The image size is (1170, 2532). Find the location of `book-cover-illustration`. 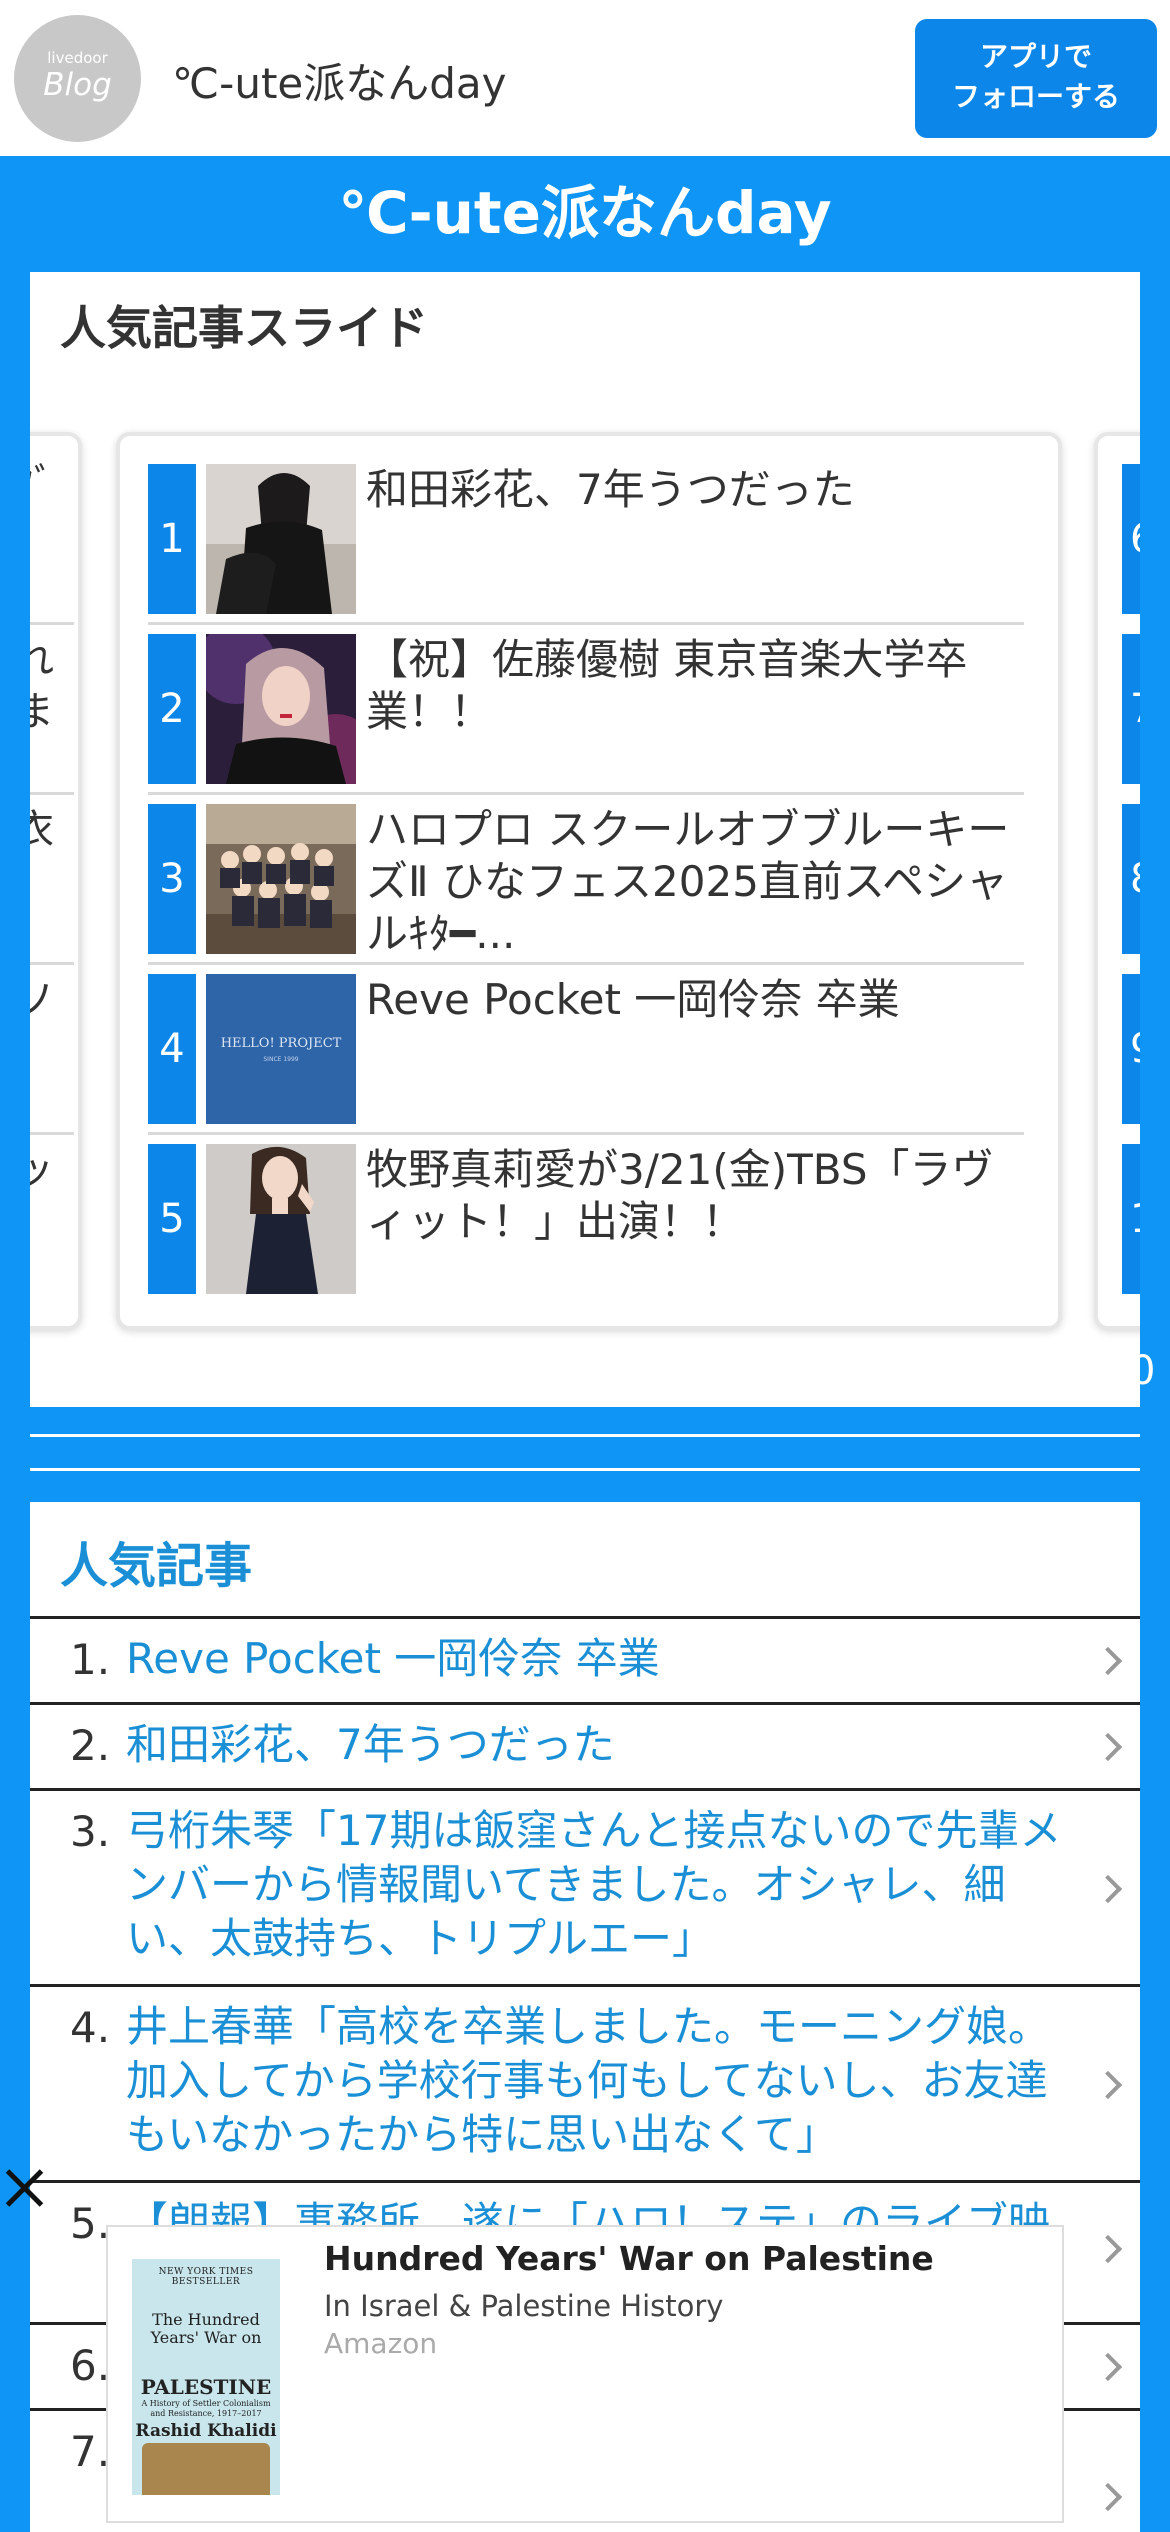

book-cover-illustration is located at coordinates (206, 2469).